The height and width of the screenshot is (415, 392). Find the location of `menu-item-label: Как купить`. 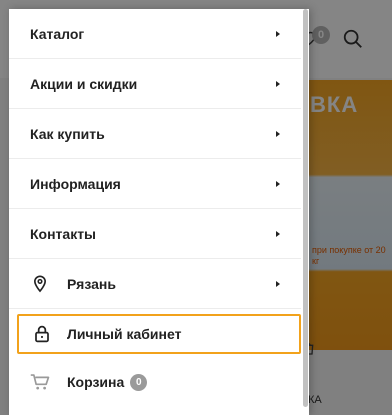

menu-item-label: Как купить is located at coordinates (67, 133).